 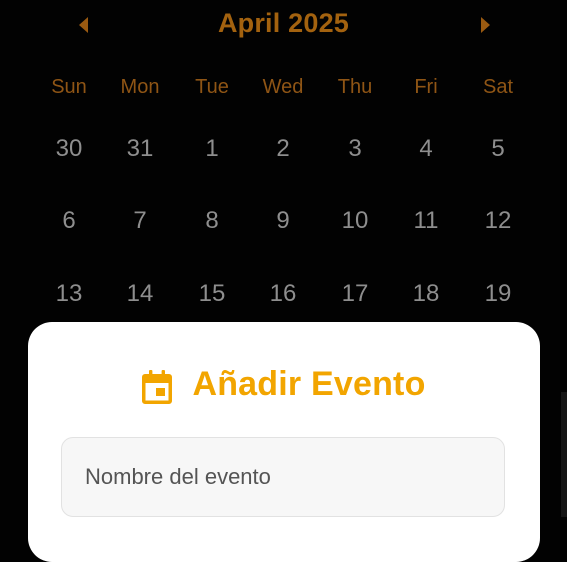 What do you see at coordinates (355, 149) in the screenshot?
I see `day-cell: 3` at bounding box center [355, 149].